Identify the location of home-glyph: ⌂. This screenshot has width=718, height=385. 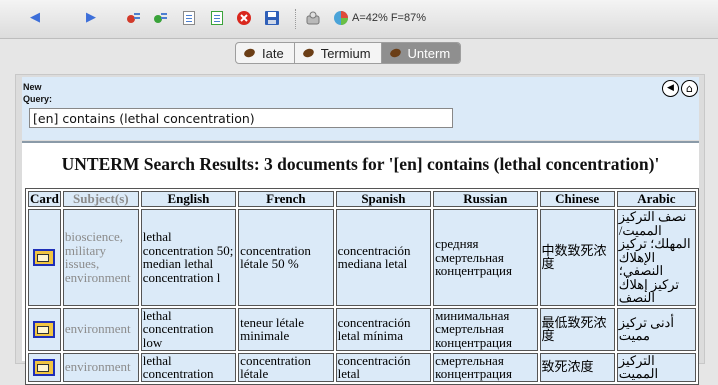
(689, 88).